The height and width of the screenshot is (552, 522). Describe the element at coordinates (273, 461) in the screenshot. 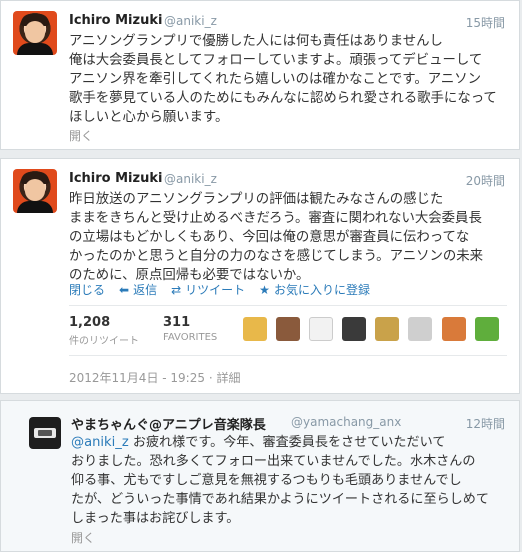

I see `tweet-line: おりました。恐れ多くてフォロー出来ていませんでした。水木さんの` at that location.